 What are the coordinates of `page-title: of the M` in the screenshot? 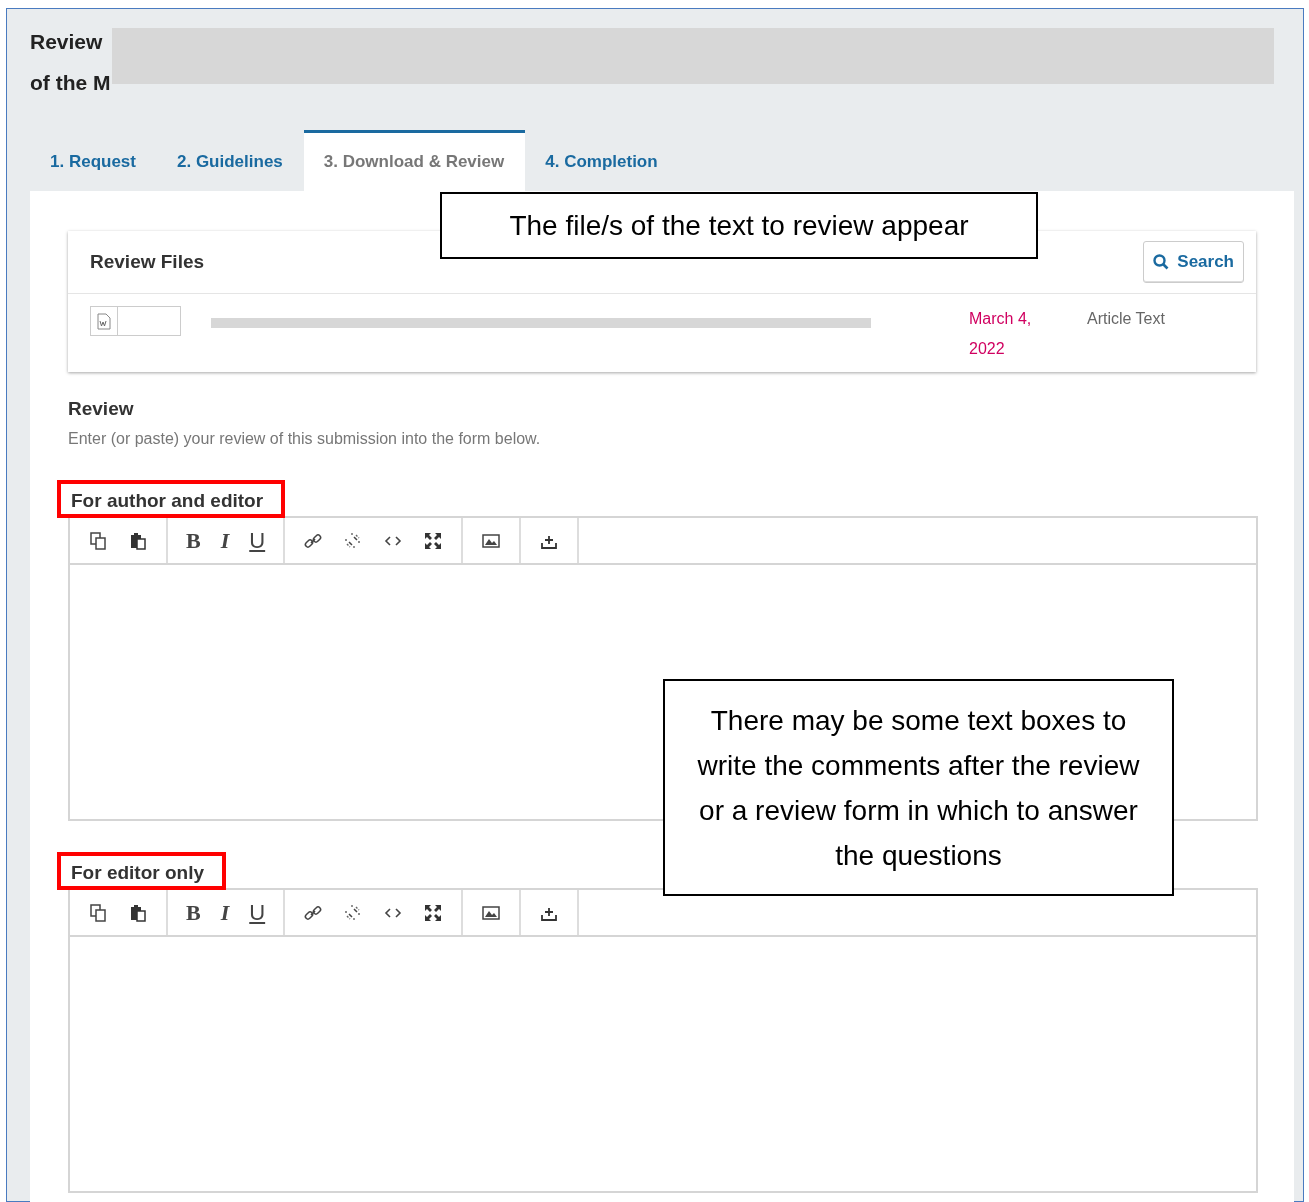 It's located at (70, 83).